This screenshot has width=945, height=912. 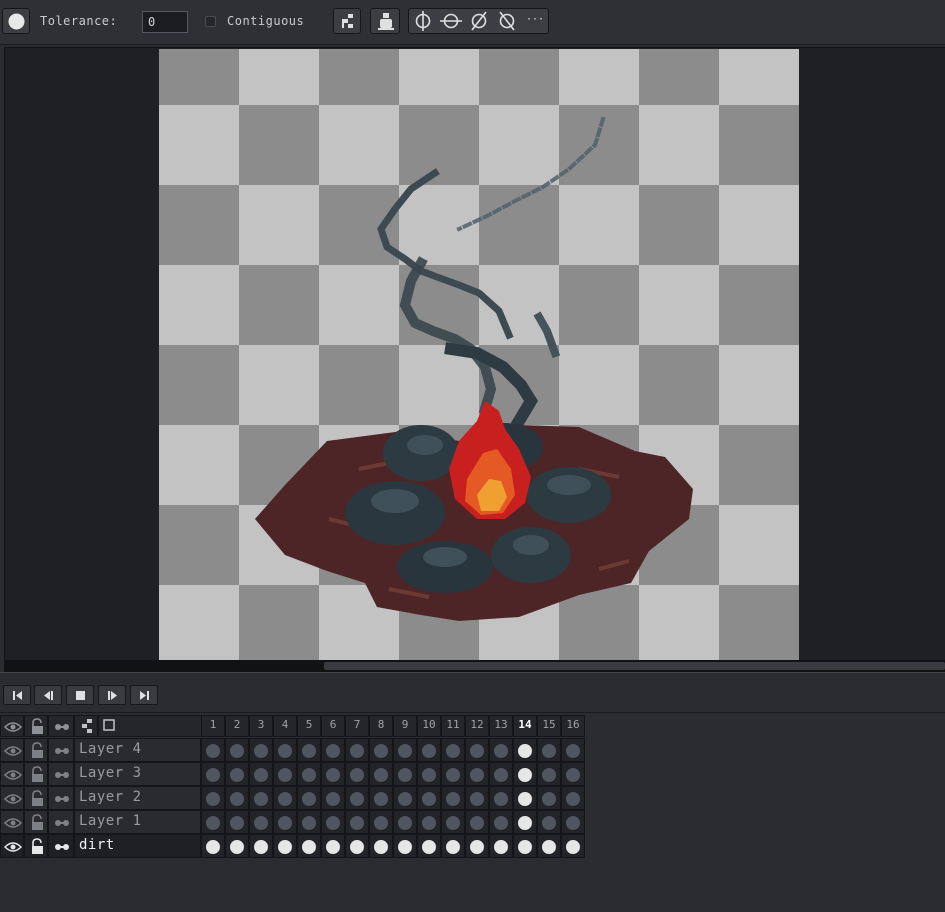 I want to click on contiguous-checkbox, so click(x=210, y=21).